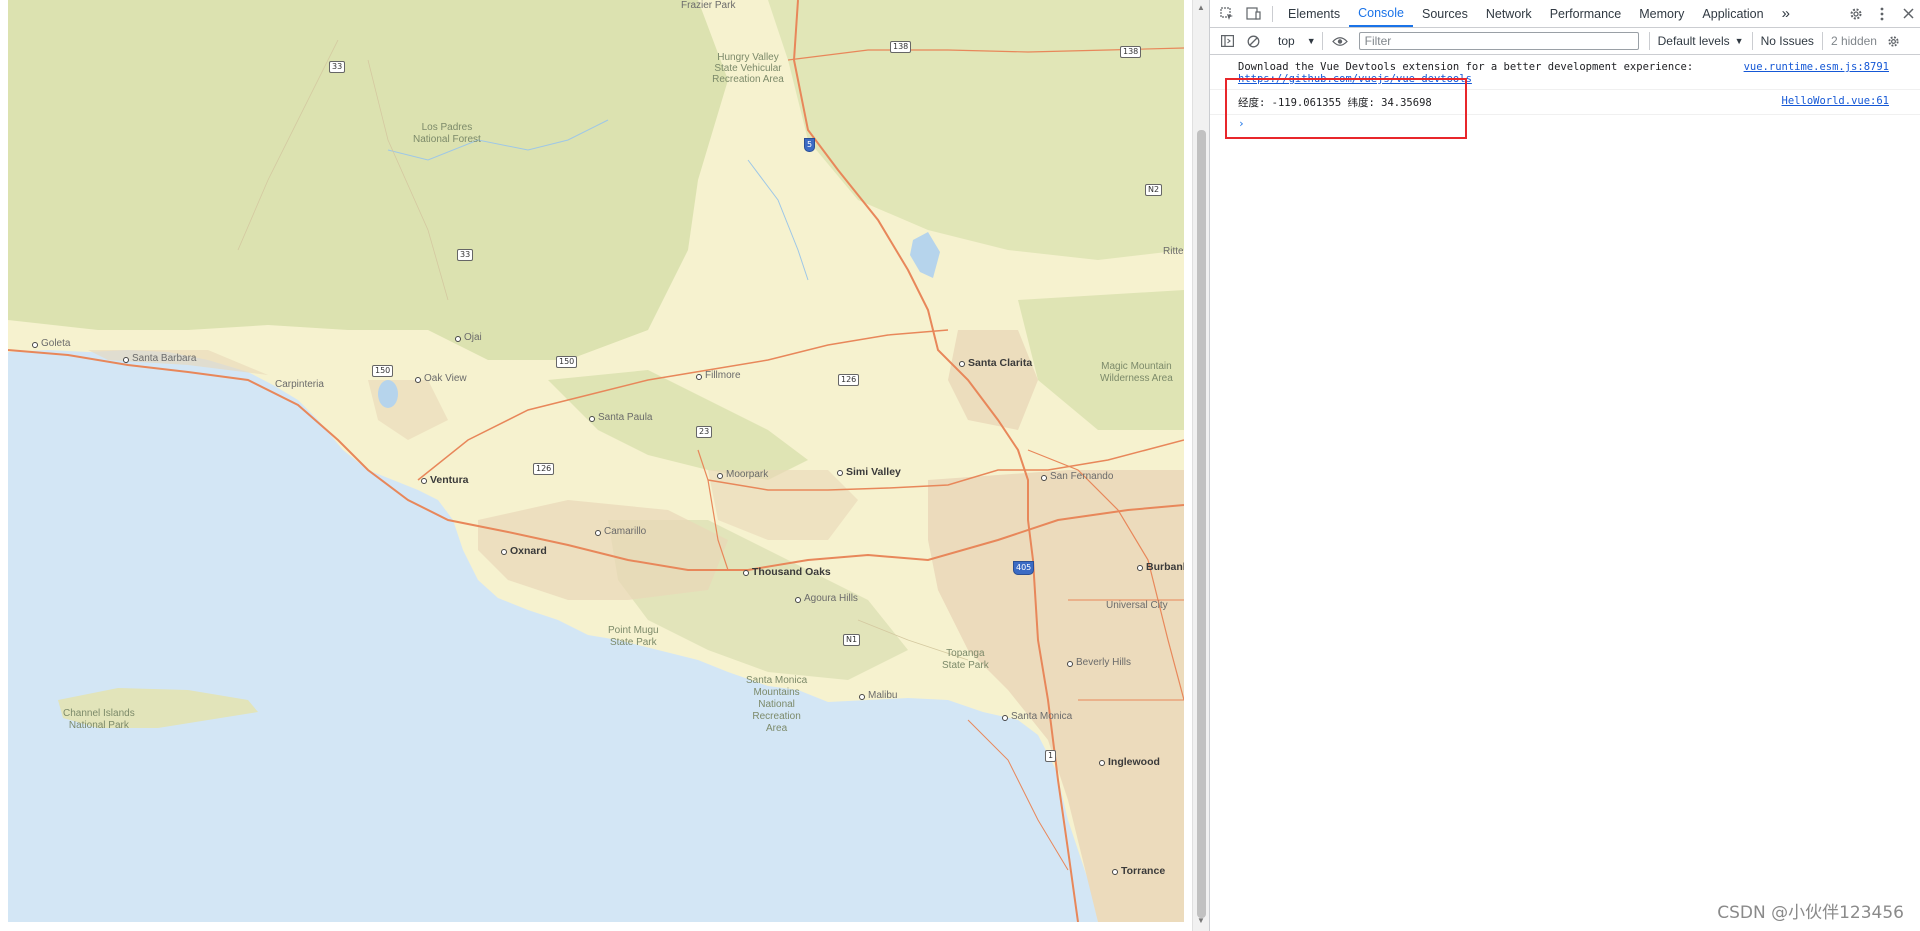 This screenshot has width=1920, height=931. What do you see at coordinates (160, 358) in the screenshot?
I see `place-santa-barbara: Santa Barbara` at bounding box center [160, 358].